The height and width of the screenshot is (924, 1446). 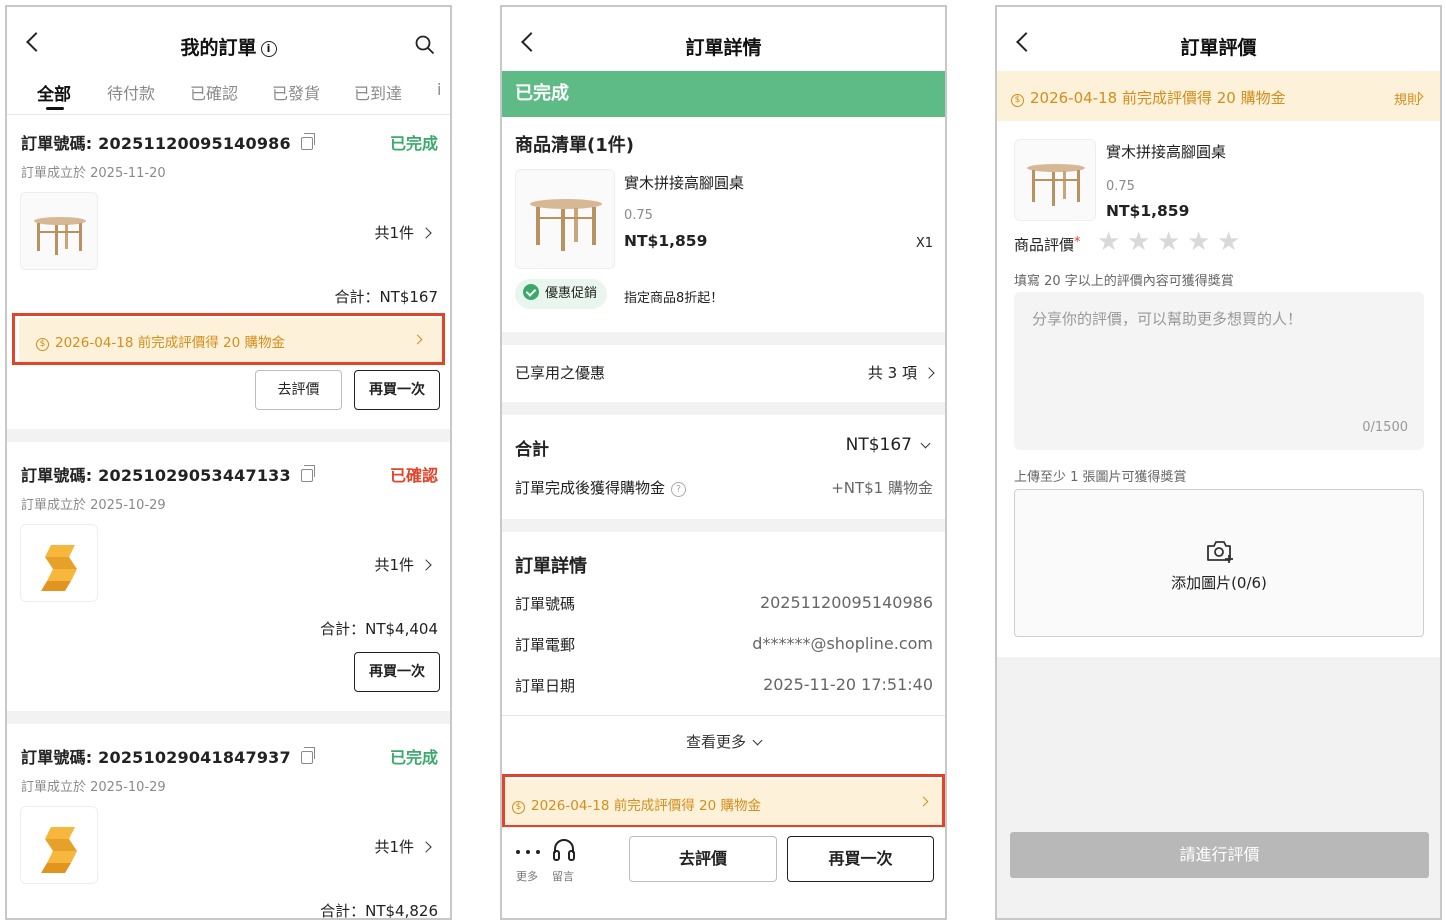 What do you see at coordinates (218, 48) in the screenshot?
I see `page-title-text: 我的訂單` at bounding box center [218, 48].